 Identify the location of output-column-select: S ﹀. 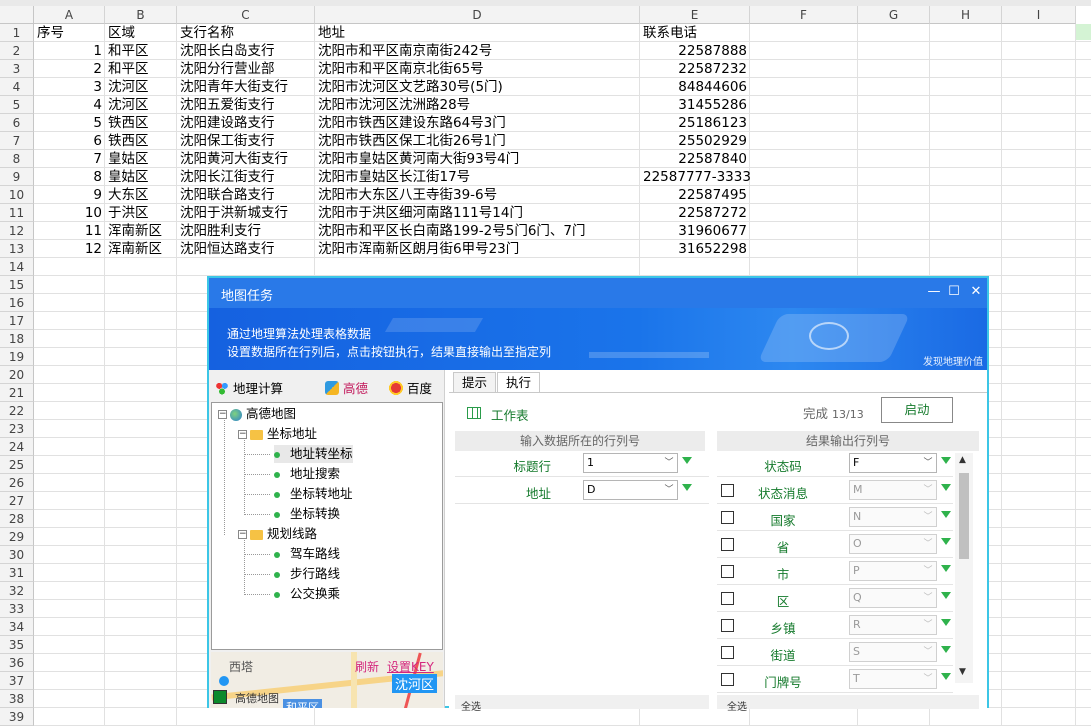
(893, 652).